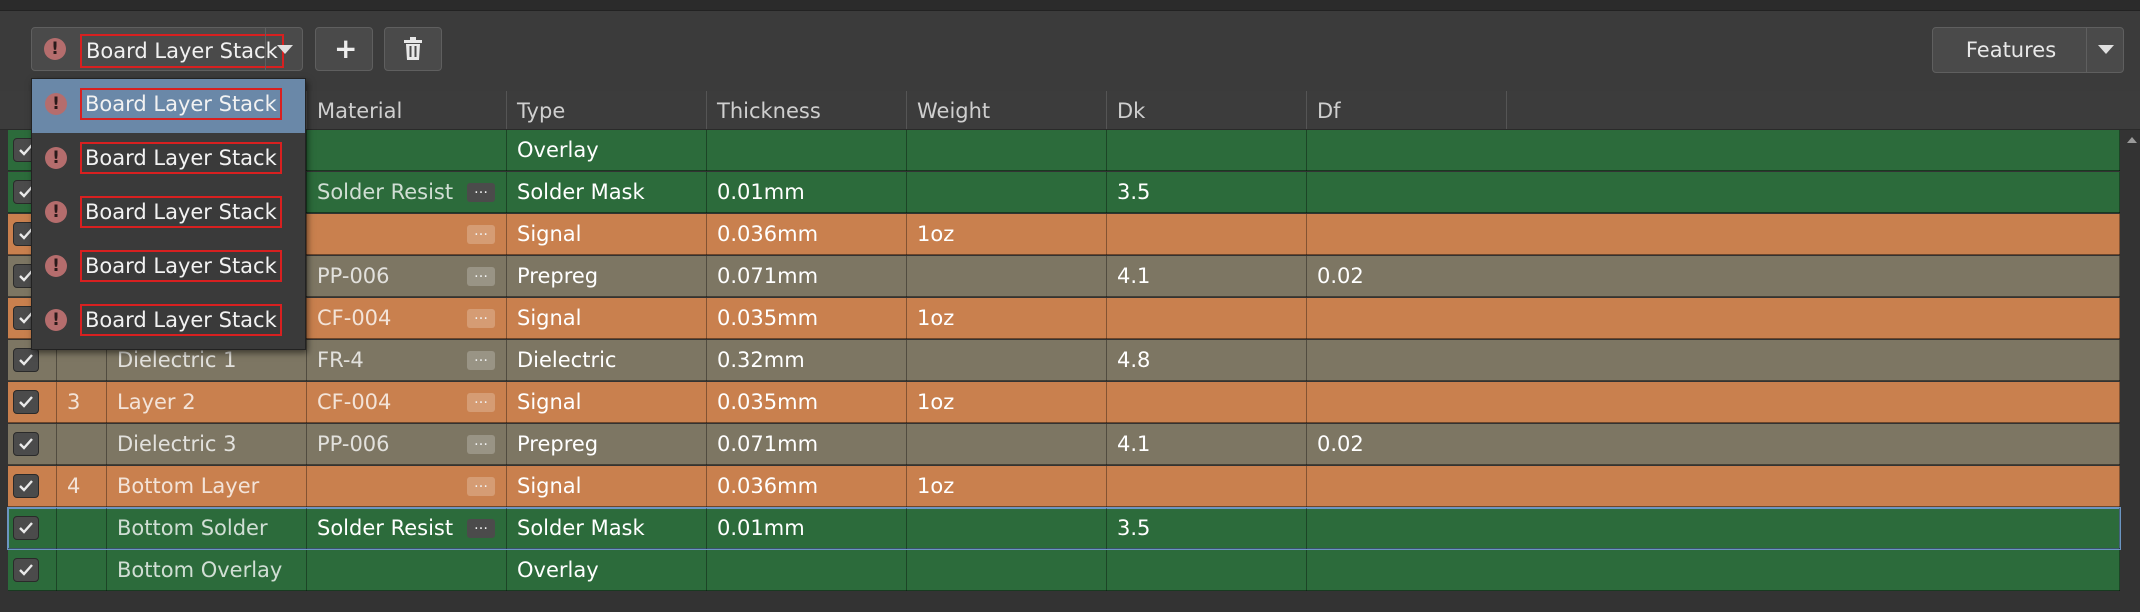 The image size is (2140, 612). What do you see at coordinates (207, 444) in the screenshot?
I see `layer-name-cell: Dielectric 3` at bounding box center [207, 444].